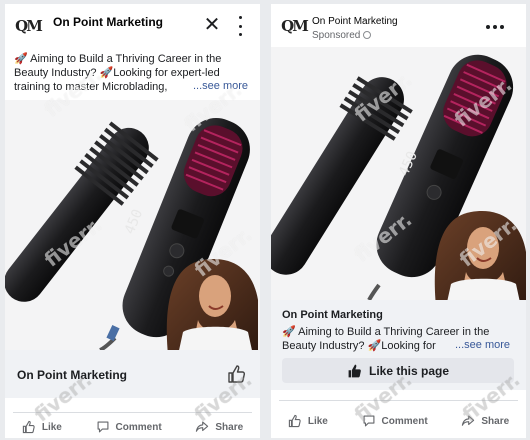  I want to click on like-page-label: Like this page, so click(409, 370).